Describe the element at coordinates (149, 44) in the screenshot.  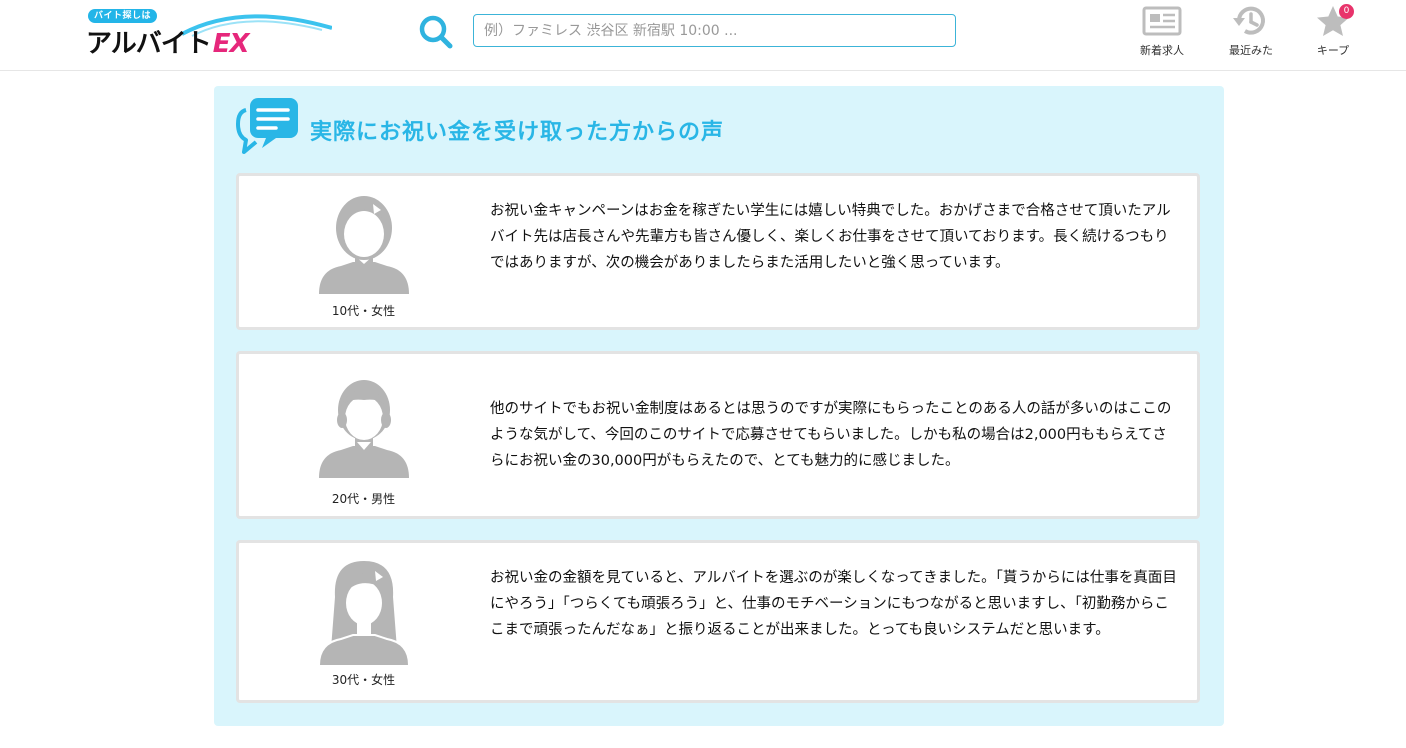
I see `logo-name-main: アルバイト` at that location.